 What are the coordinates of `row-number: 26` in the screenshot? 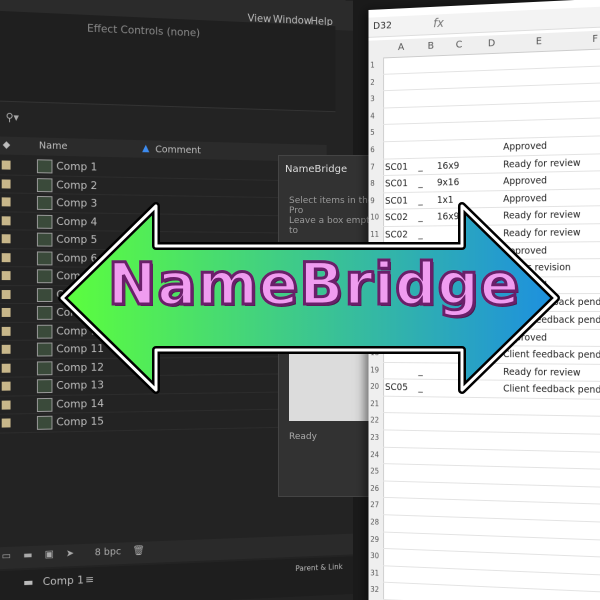 It's located at (375, 488).